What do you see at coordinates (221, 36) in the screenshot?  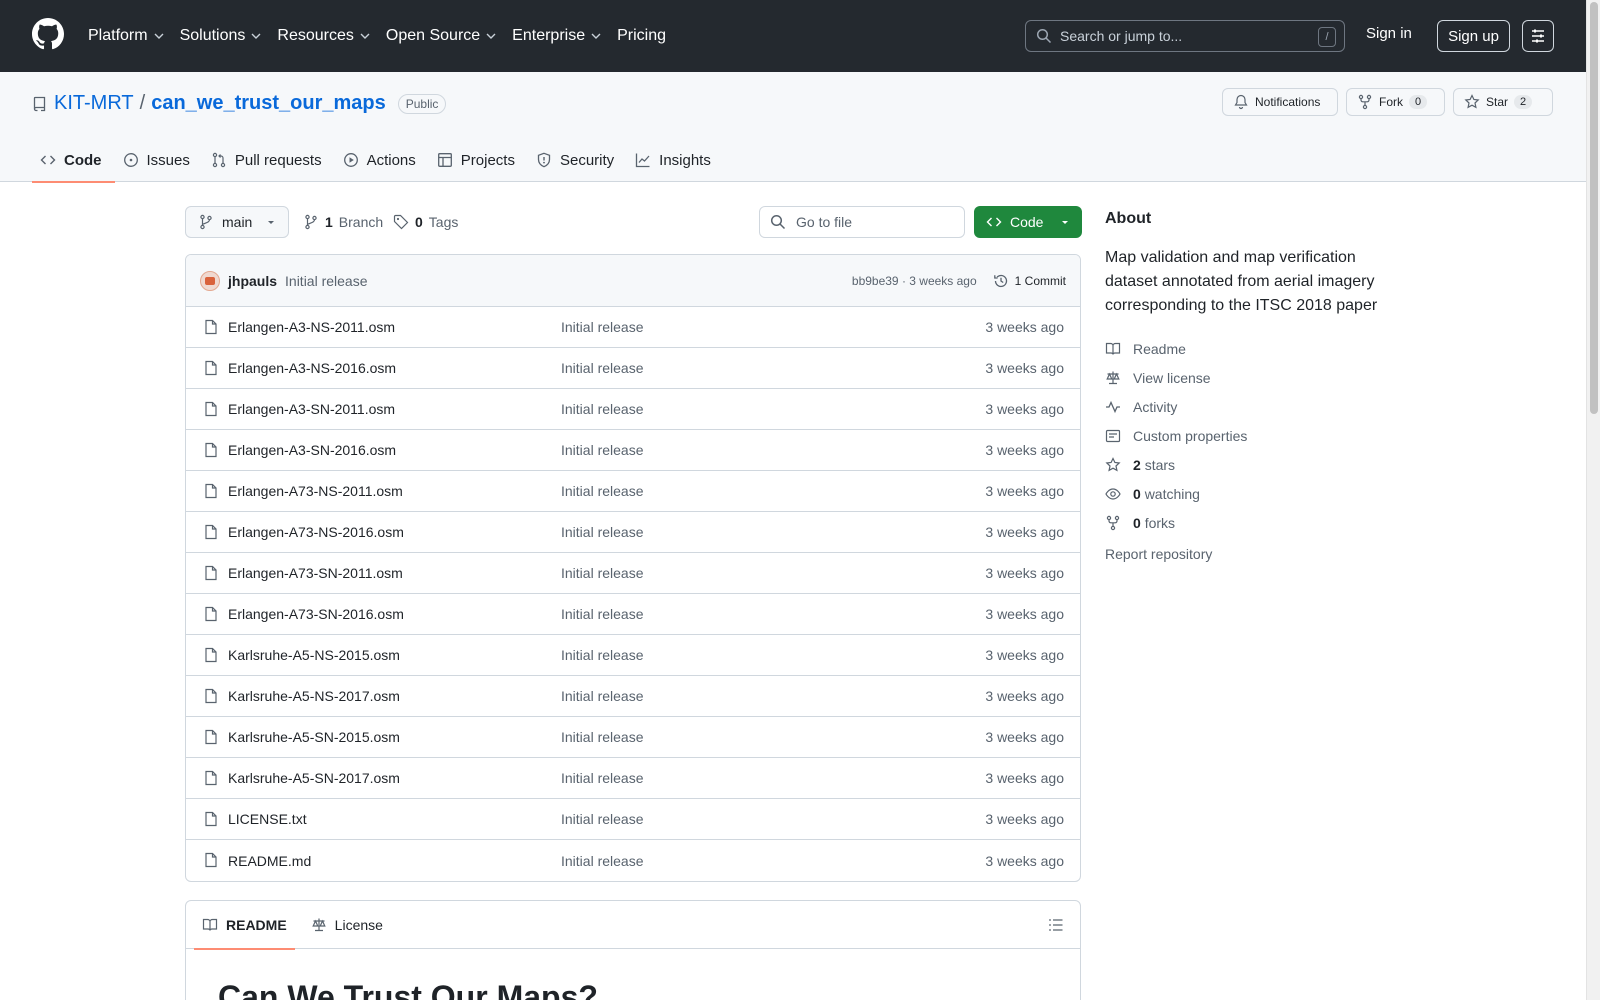 I see `nav-solutions: Solutions` at bounding box center [221, 36].